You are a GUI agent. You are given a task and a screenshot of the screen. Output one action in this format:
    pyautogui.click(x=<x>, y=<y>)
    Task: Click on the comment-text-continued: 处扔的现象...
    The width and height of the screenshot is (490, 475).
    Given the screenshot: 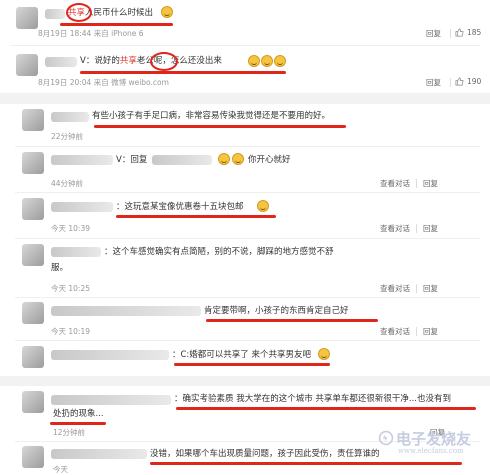 What is the action you would take?
    pyautogui.click(x=78, y=414)
    